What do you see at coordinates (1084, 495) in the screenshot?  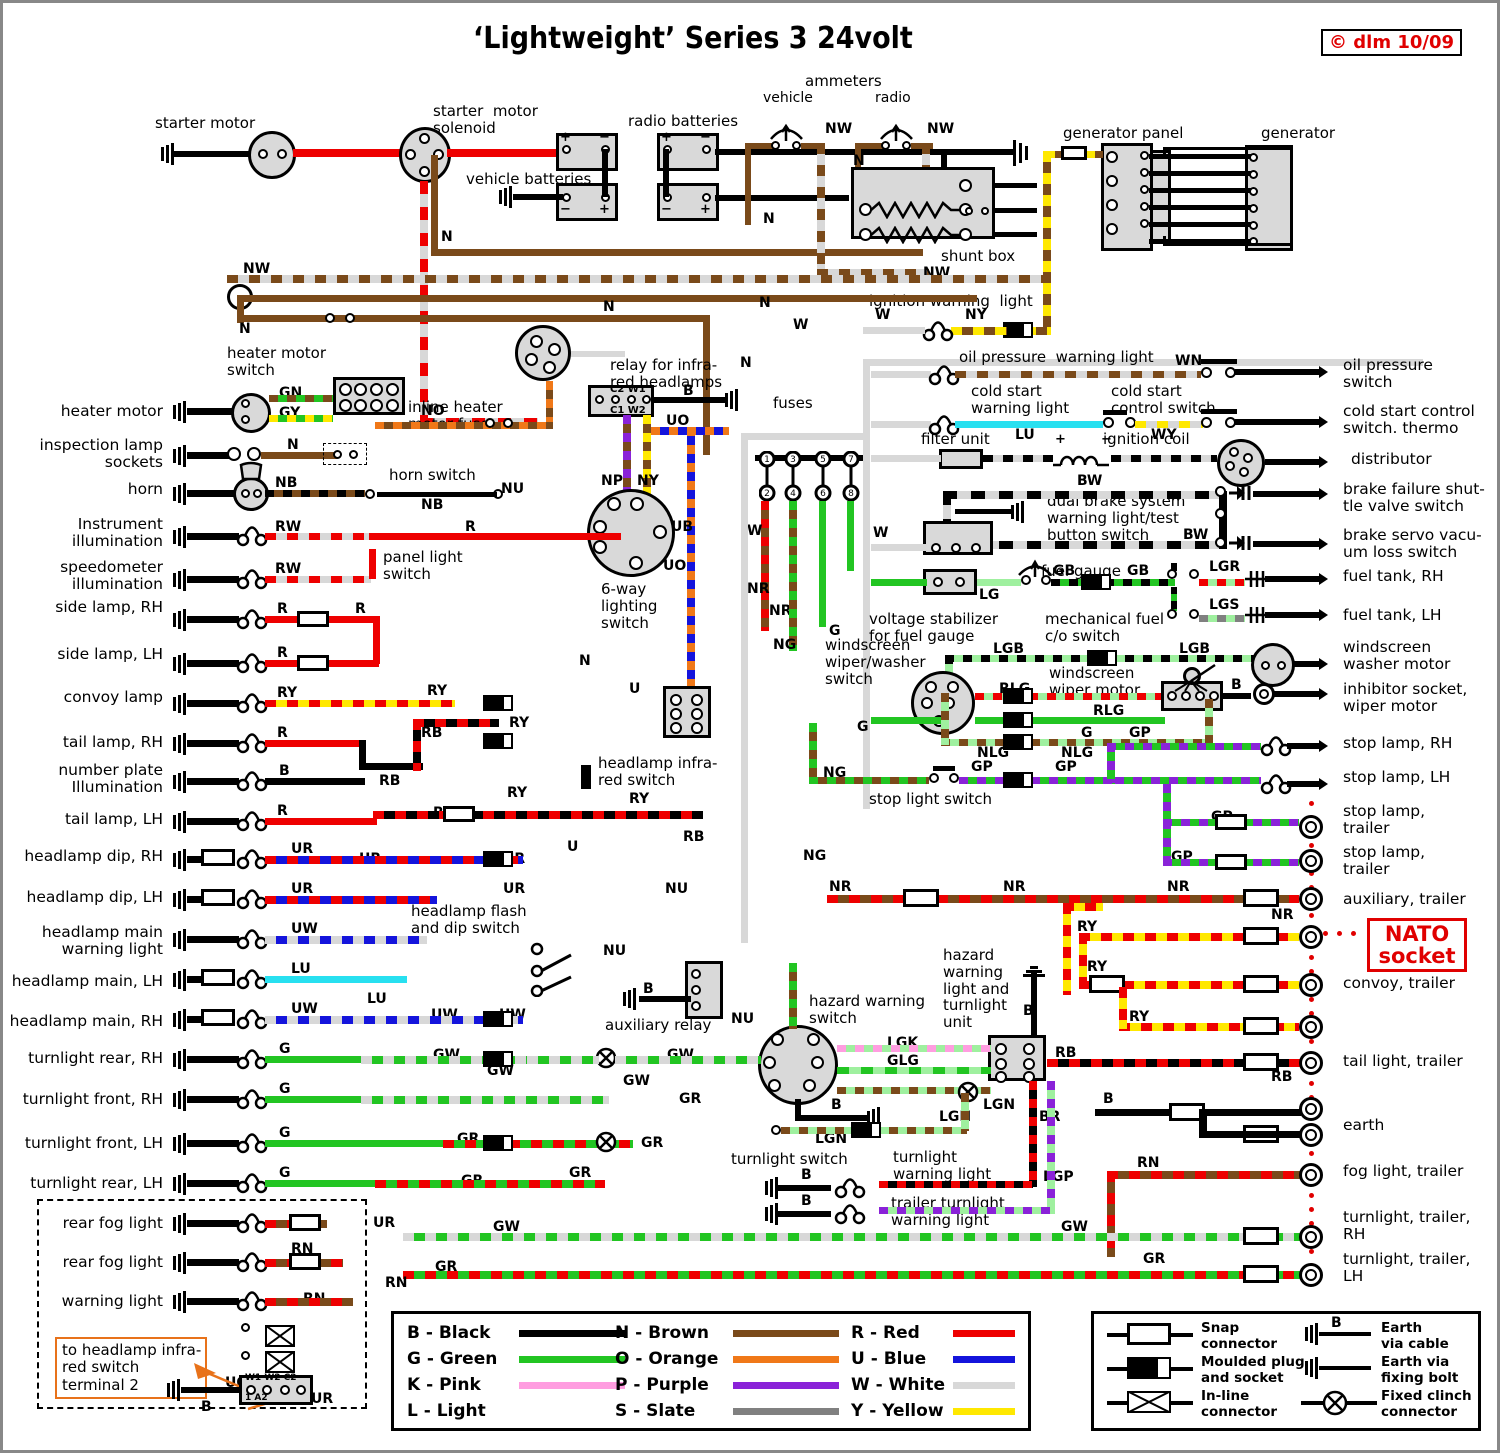 I see `wire-black-white` at bounding box center [1084, 495].